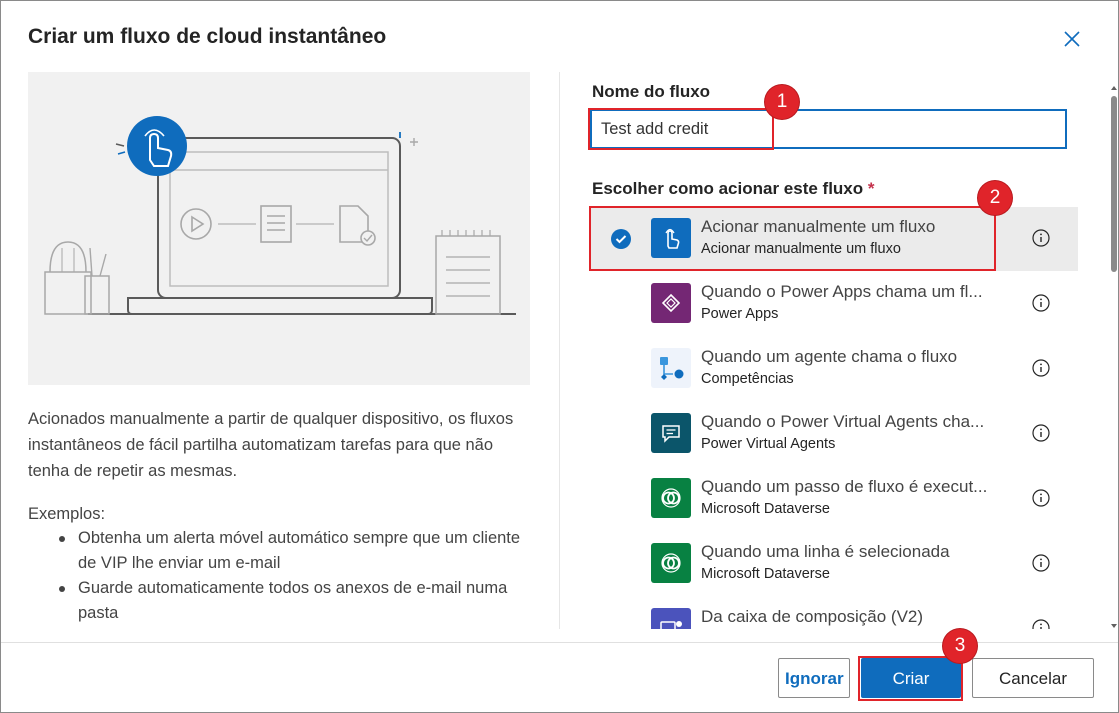  Describe the element at coordinates (280, 215) in the screenshot. I see `laptop-illustration` at that location.